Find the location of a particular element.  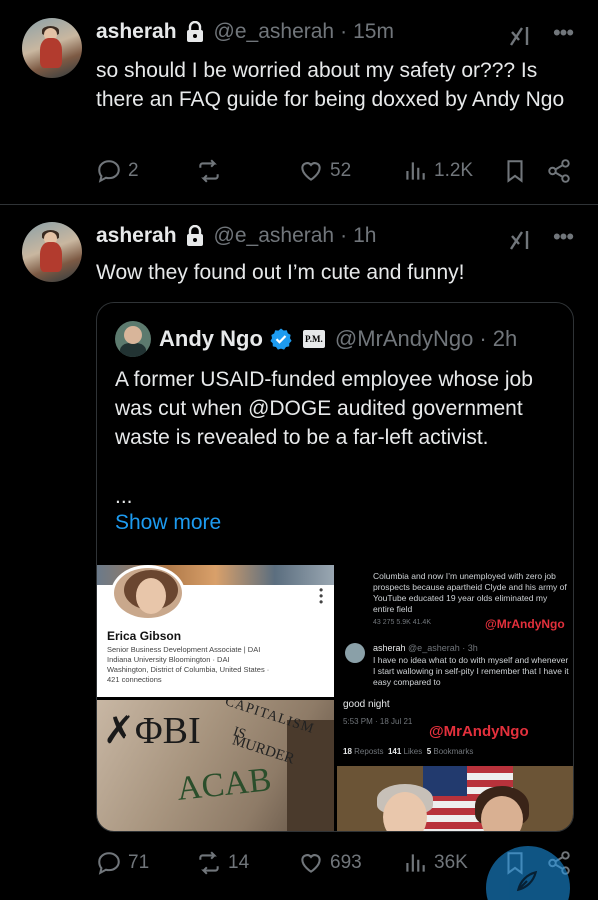

more-icon: • • • is located at coordinates (321, 596).